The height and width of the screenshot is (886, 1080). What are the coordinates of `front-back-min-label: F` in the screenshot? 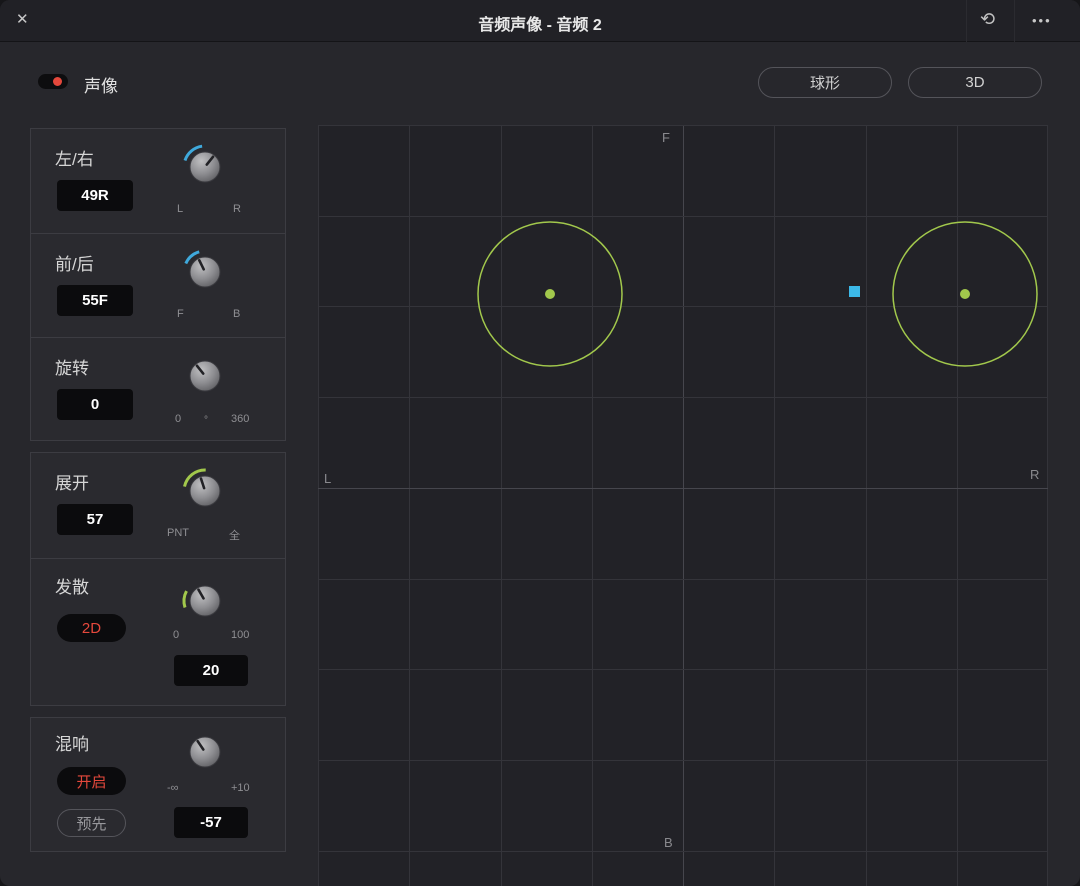 It's located at (180, 314).